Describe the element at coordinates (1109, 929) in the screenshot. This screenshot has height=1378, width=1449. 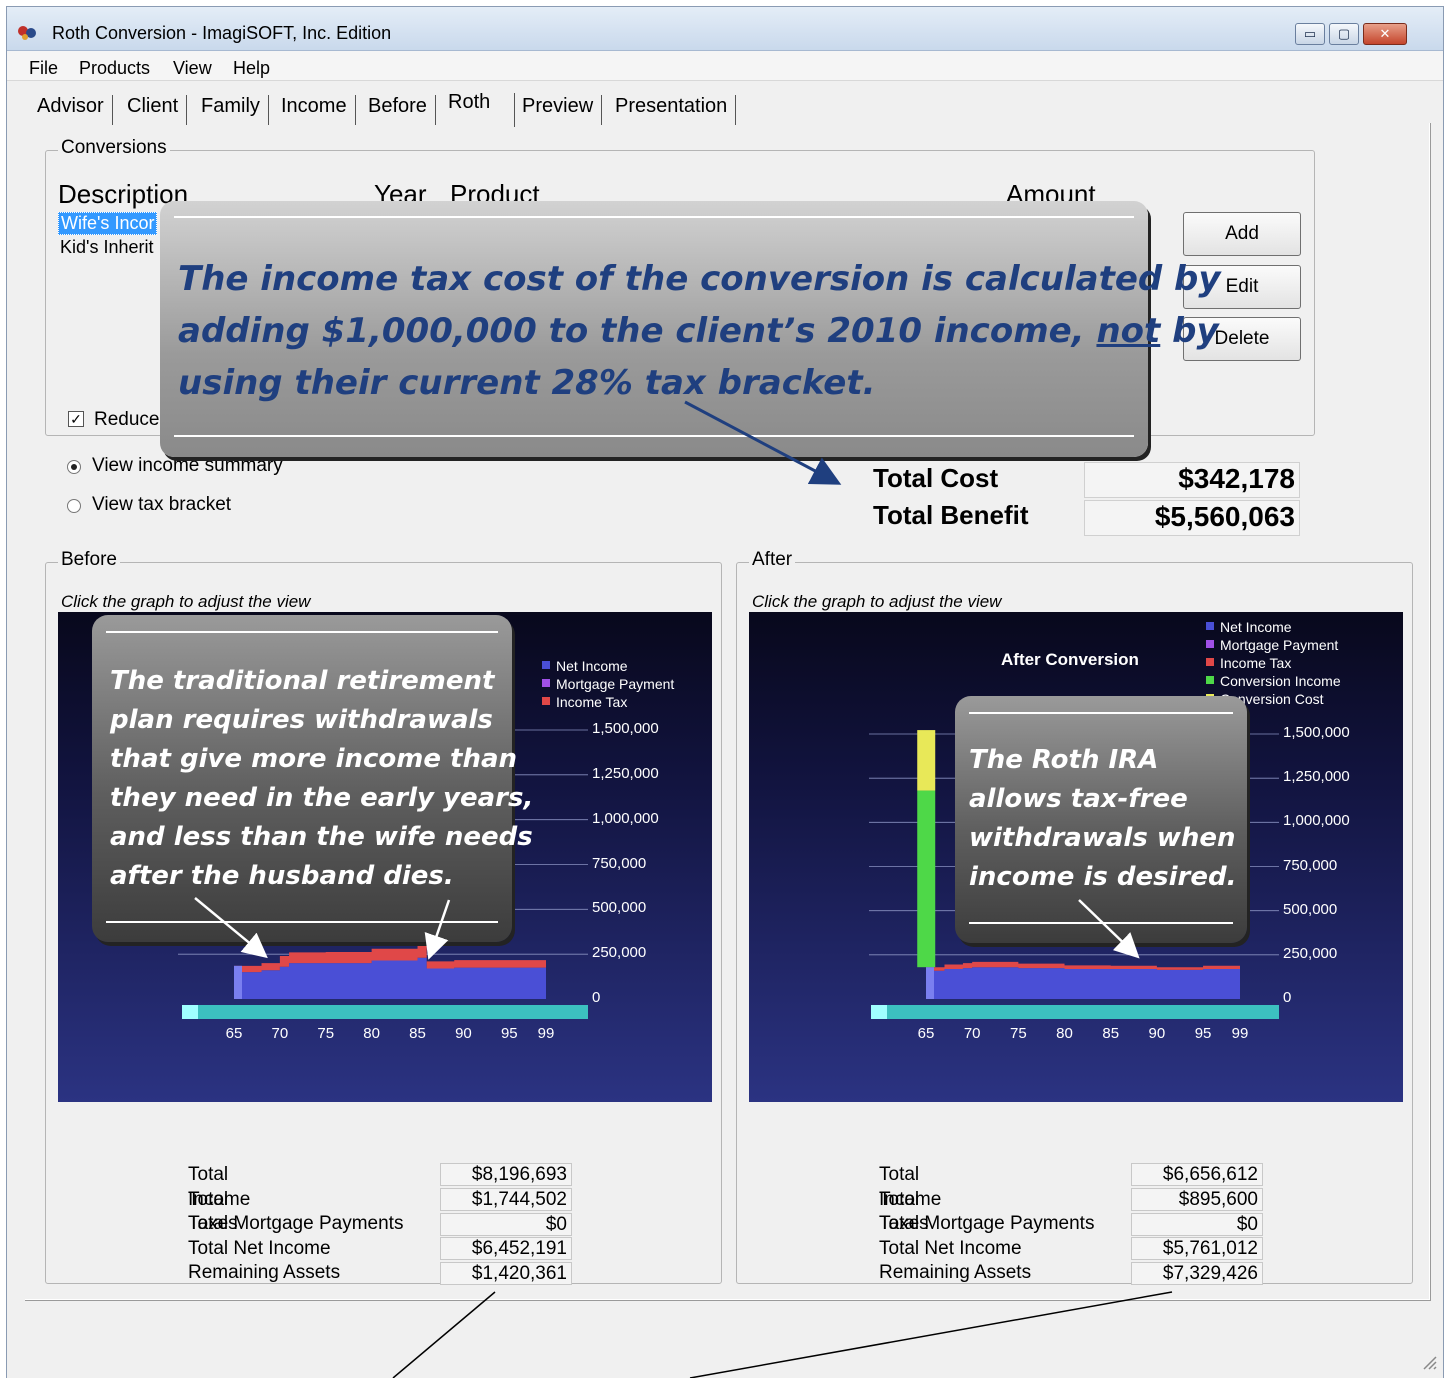
I see `arrow-roth-withdrawals` at that location.